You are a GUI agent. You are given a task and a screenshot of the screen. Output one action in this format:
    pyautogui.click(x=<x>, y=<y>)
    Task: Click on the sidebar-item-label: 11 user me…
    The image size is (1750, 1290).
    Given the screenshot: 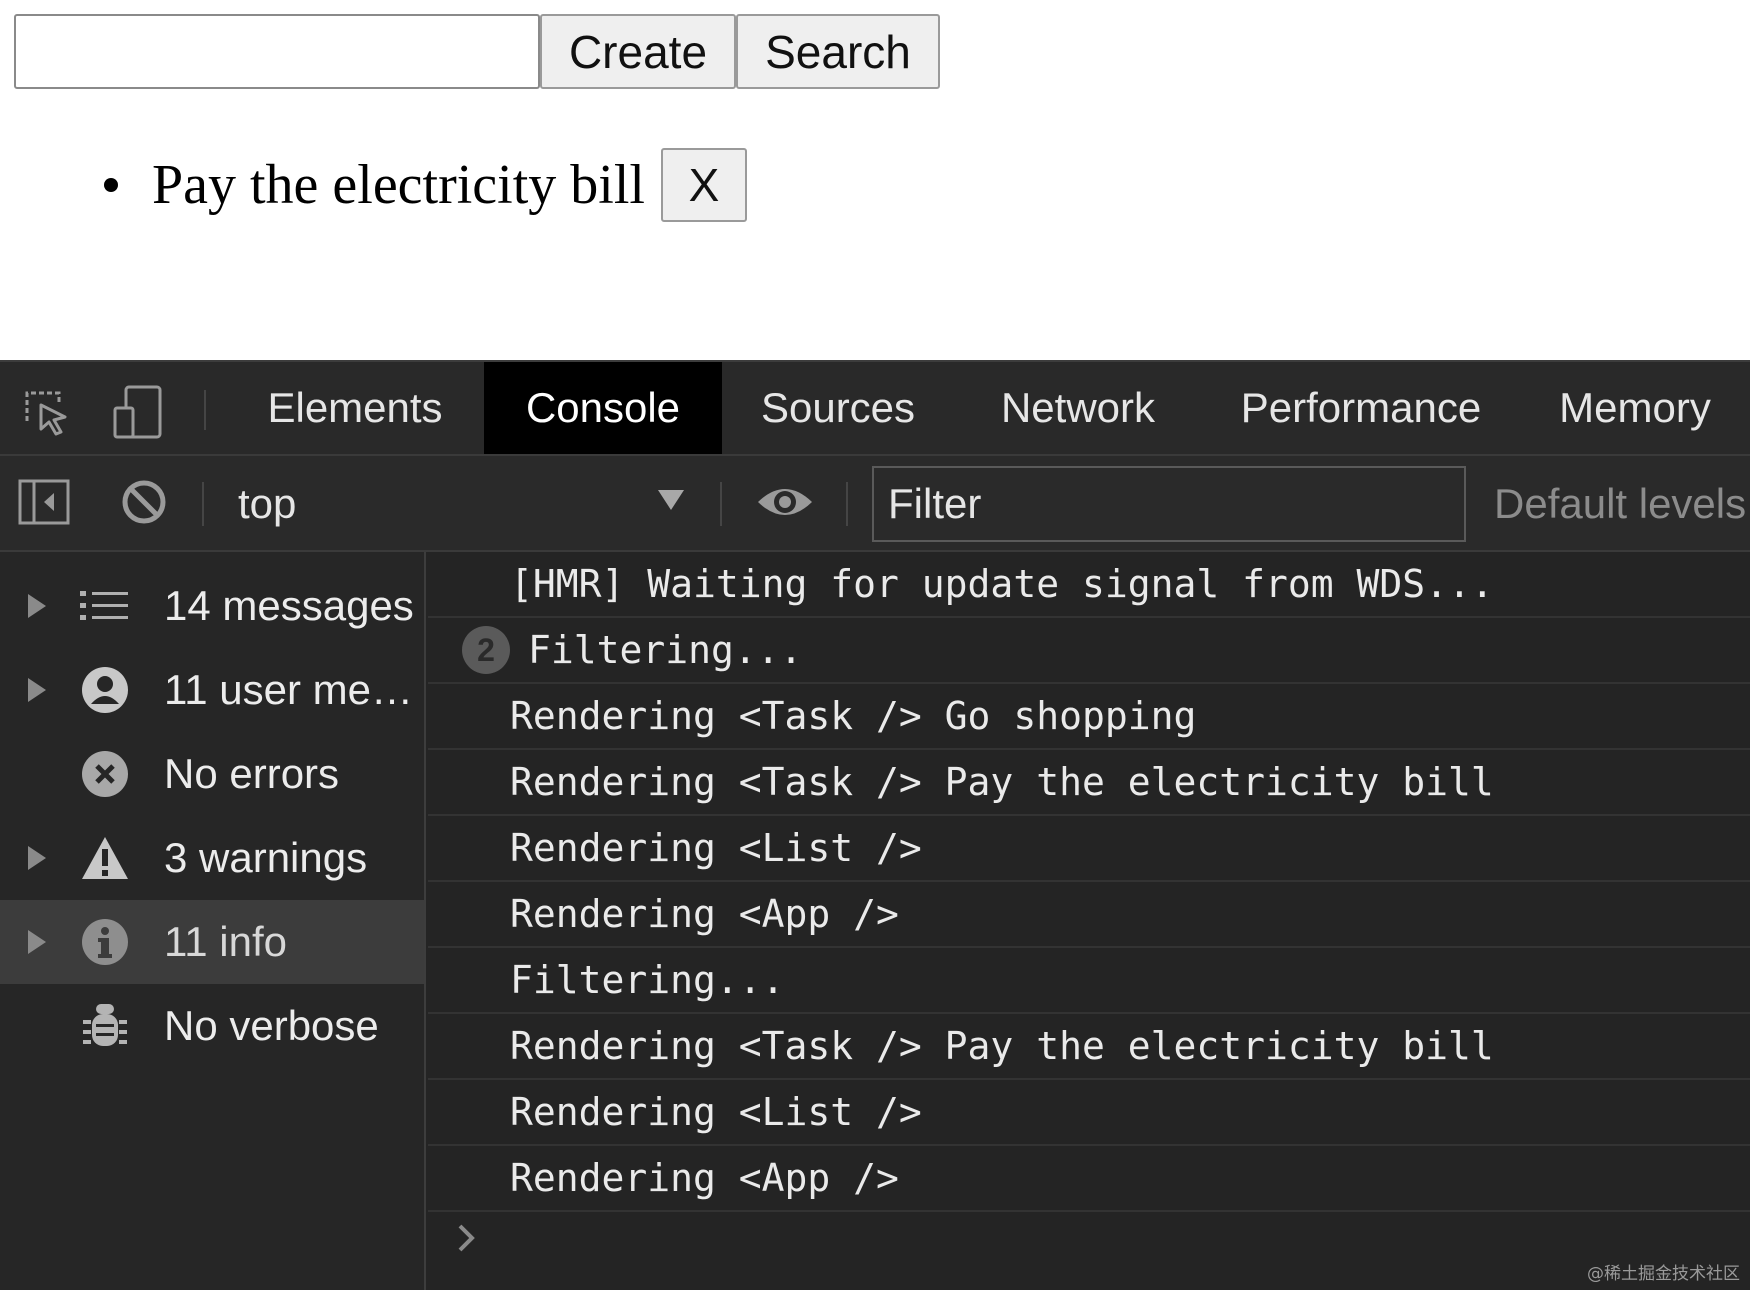 What is the action you would take?
    pyautogui.click(x=288, y=689)
    